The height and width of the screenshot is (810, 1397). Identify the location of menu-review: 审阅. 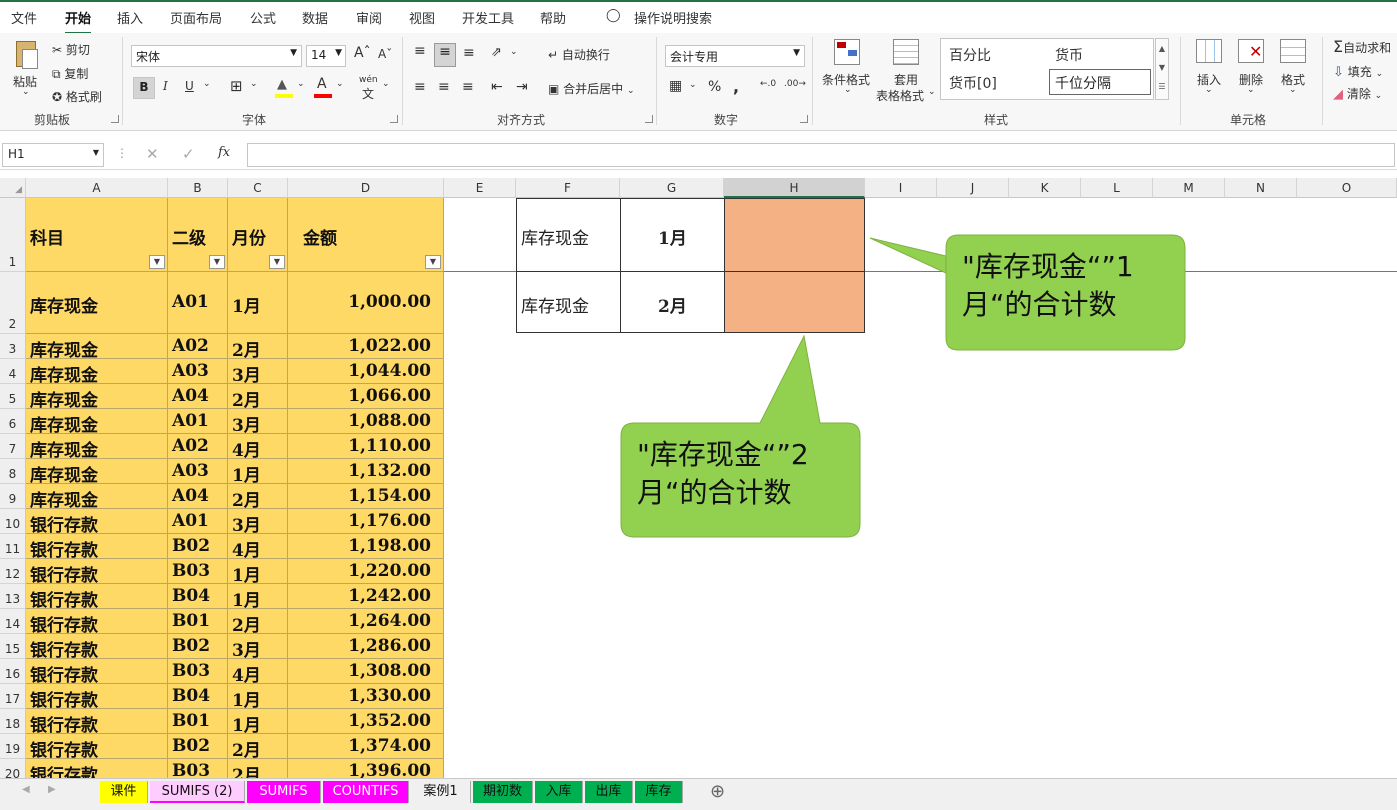
(369, 17).